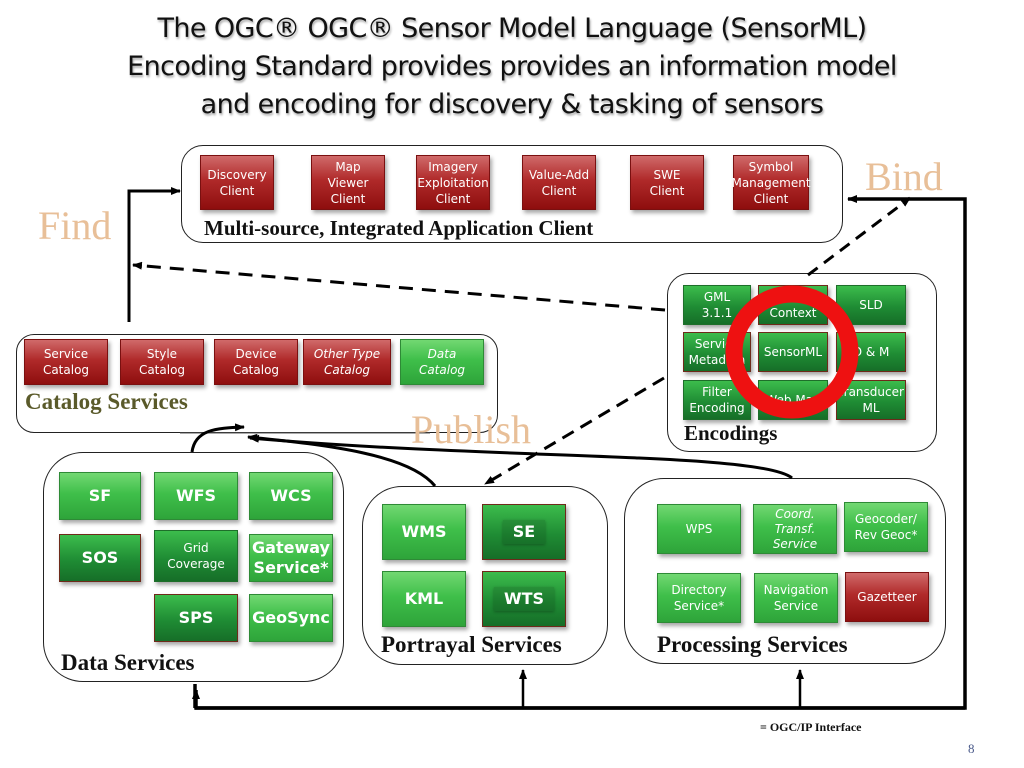 Image resolution: width=1024 pixels, height=768 pixels. I want to click on client-box-symbol-management: Symbol Management Client, so click(771, 182).